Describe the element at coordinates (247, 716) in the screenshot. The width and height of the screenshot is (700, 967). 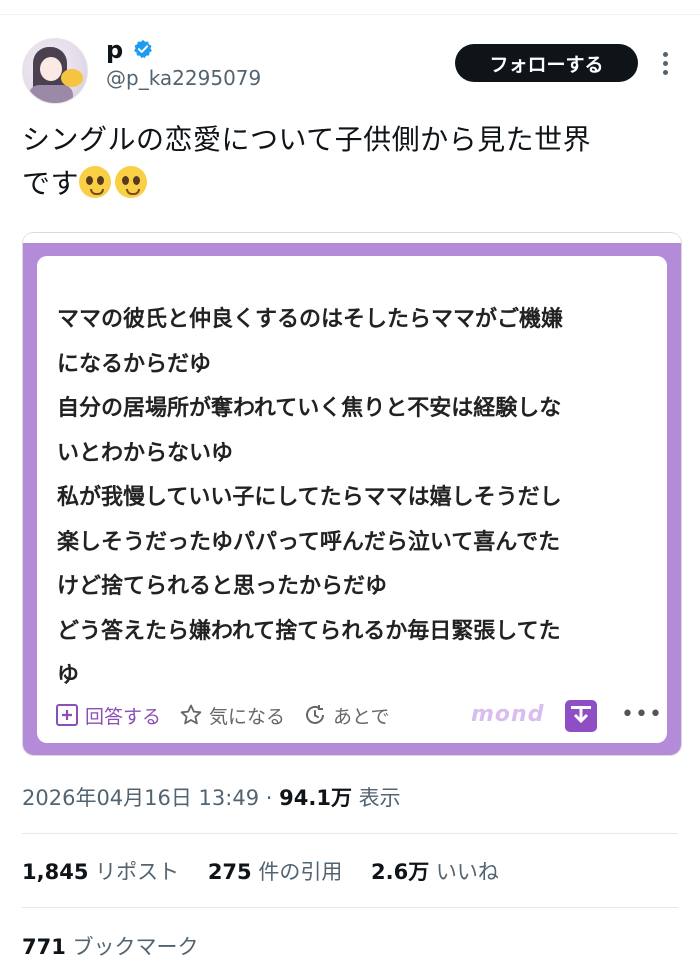
I see `interested-label: 気になる` at that location.